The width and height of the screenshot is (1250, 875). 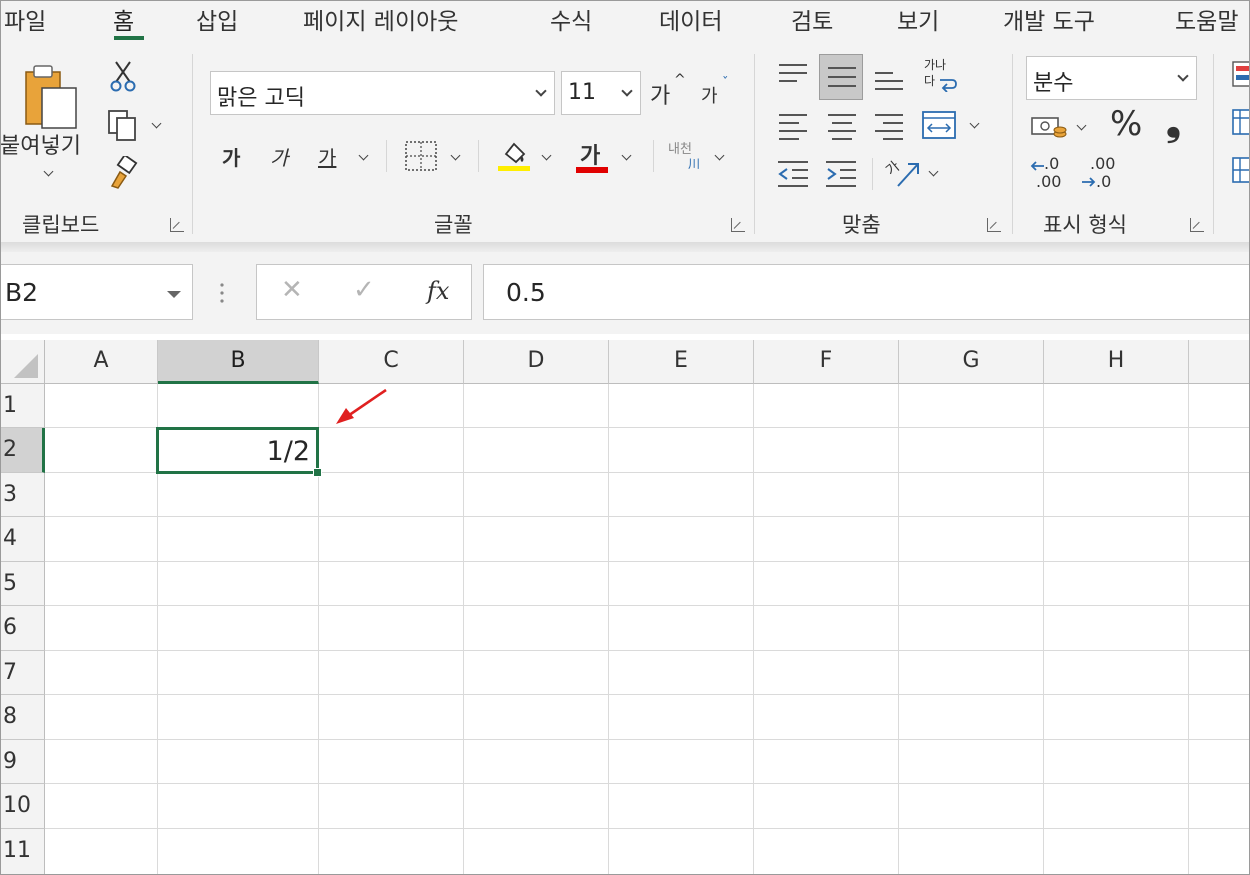 I want to click on decrease-decimal-button: .00 .0, so click(x=1100, y=174).